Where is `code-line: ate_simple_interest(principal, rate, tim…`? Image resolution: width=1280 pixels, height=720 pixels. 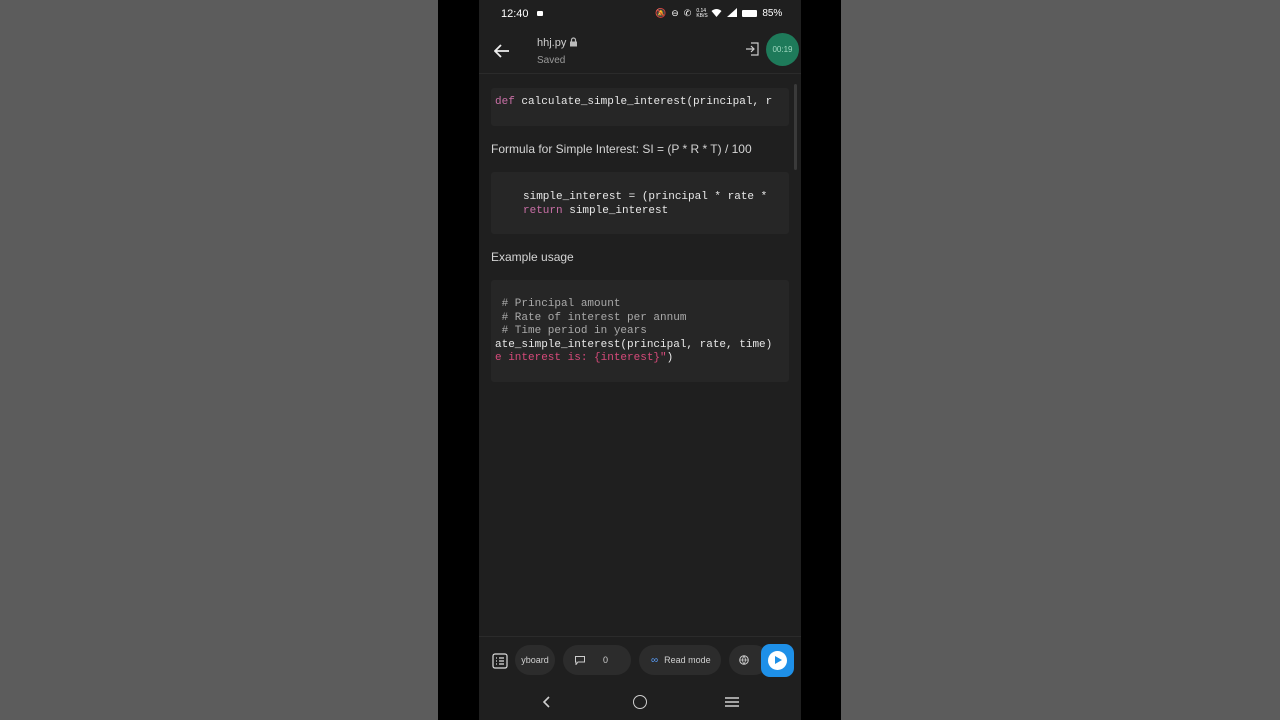
code-line: ate_simple_interest(principal, rate, tim… is located at coordinates (634, 344).